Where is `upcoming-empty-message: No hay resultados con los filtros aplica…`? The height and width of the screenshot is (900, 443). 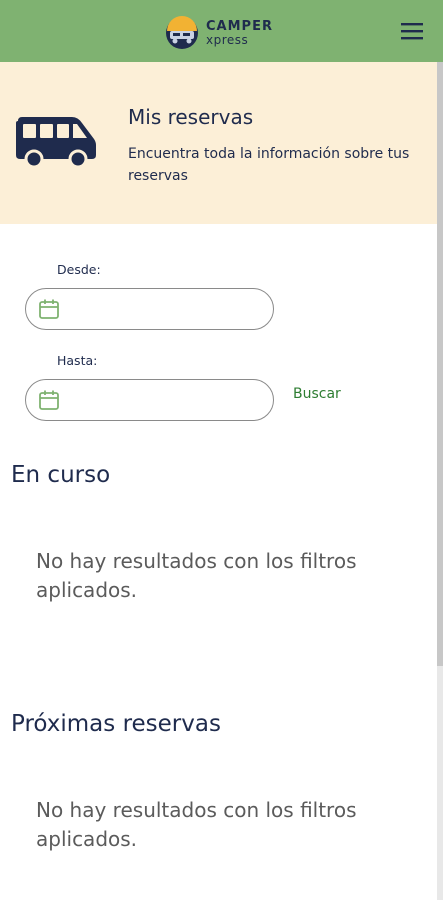 upcoming-empty-message: No hay resultados con los filtros aplica… is located at coordinates (196, 824).